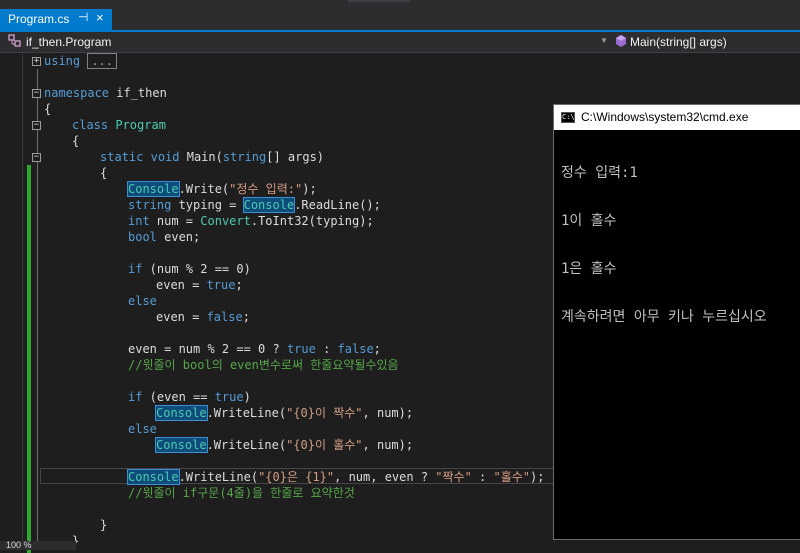 The height and width of the screenshot is (553, 800). I want to click on console-line: 1은 홀수, so click(589, 269).